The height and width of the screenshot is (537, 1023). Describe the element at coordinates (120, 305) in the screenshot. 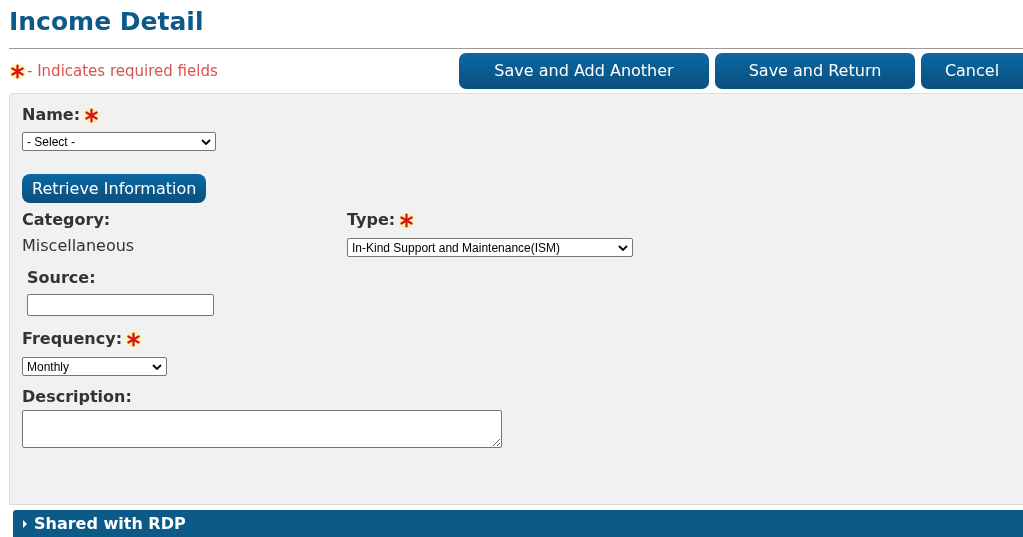

I see `source-input-field` at that location.